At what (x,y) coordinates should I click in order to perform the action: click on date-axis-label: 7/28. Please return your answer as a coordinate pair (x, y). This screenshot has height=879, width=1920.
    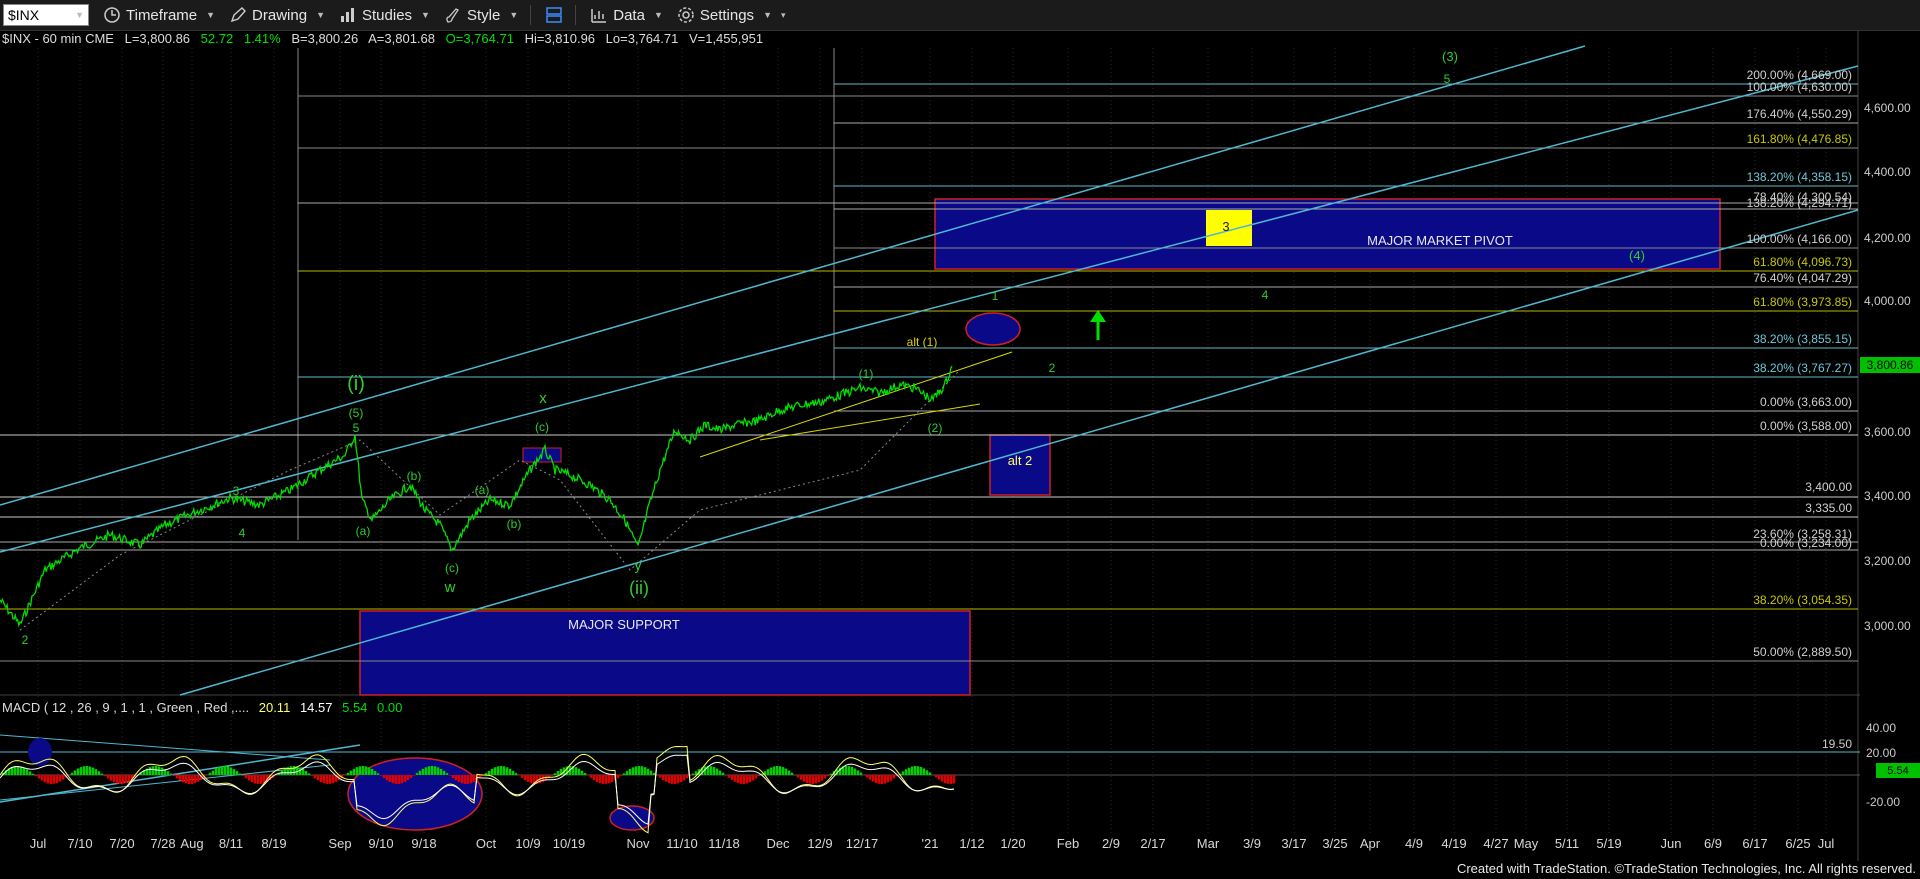
    Looking at the image, I should click on (162, 843).